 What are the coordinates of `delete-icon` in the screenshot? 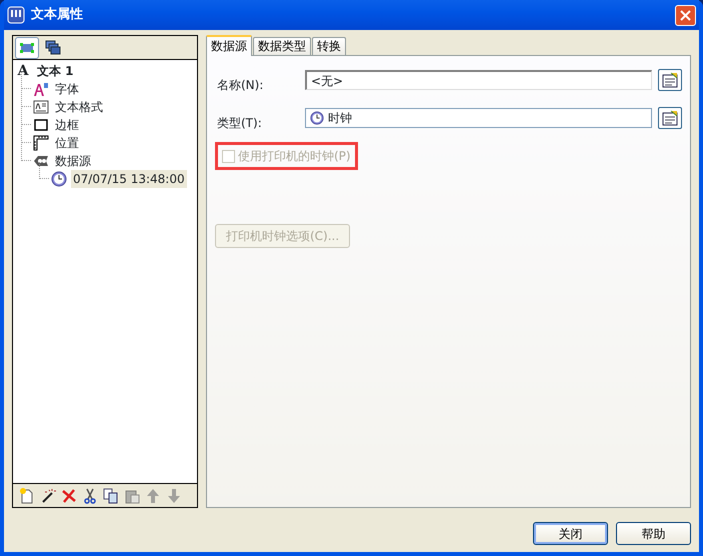 It's located at (69, 496).